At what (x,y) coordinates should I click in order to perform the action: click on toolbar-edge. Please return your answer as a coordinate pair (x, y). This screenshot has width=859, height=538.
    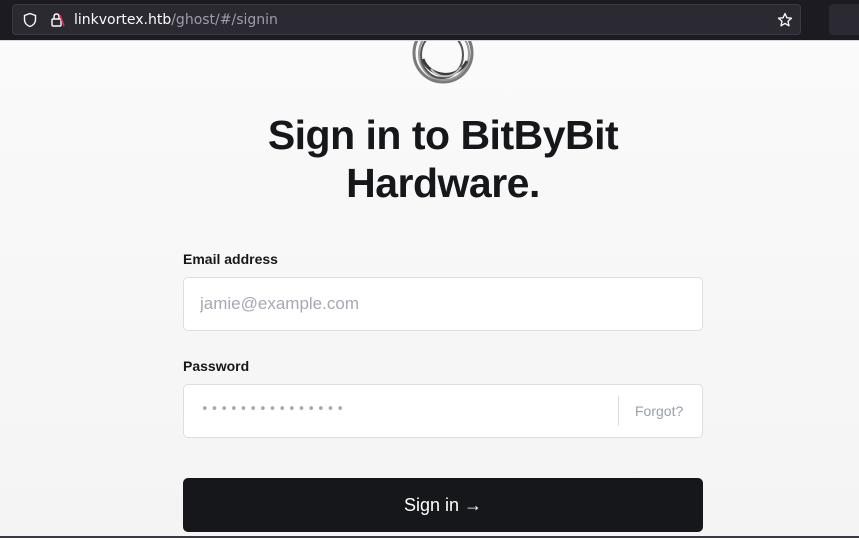
    Looking at the image, I should click on (844, 19).